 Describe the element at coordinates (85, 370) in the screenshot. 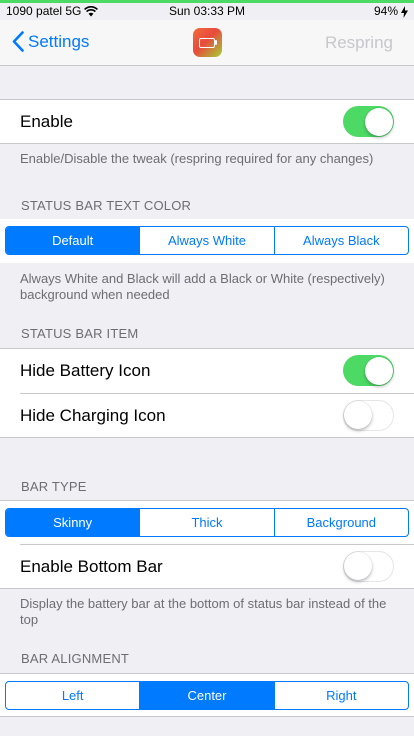

I see `hide-battery-label: Hide Battery Icon` at that location.